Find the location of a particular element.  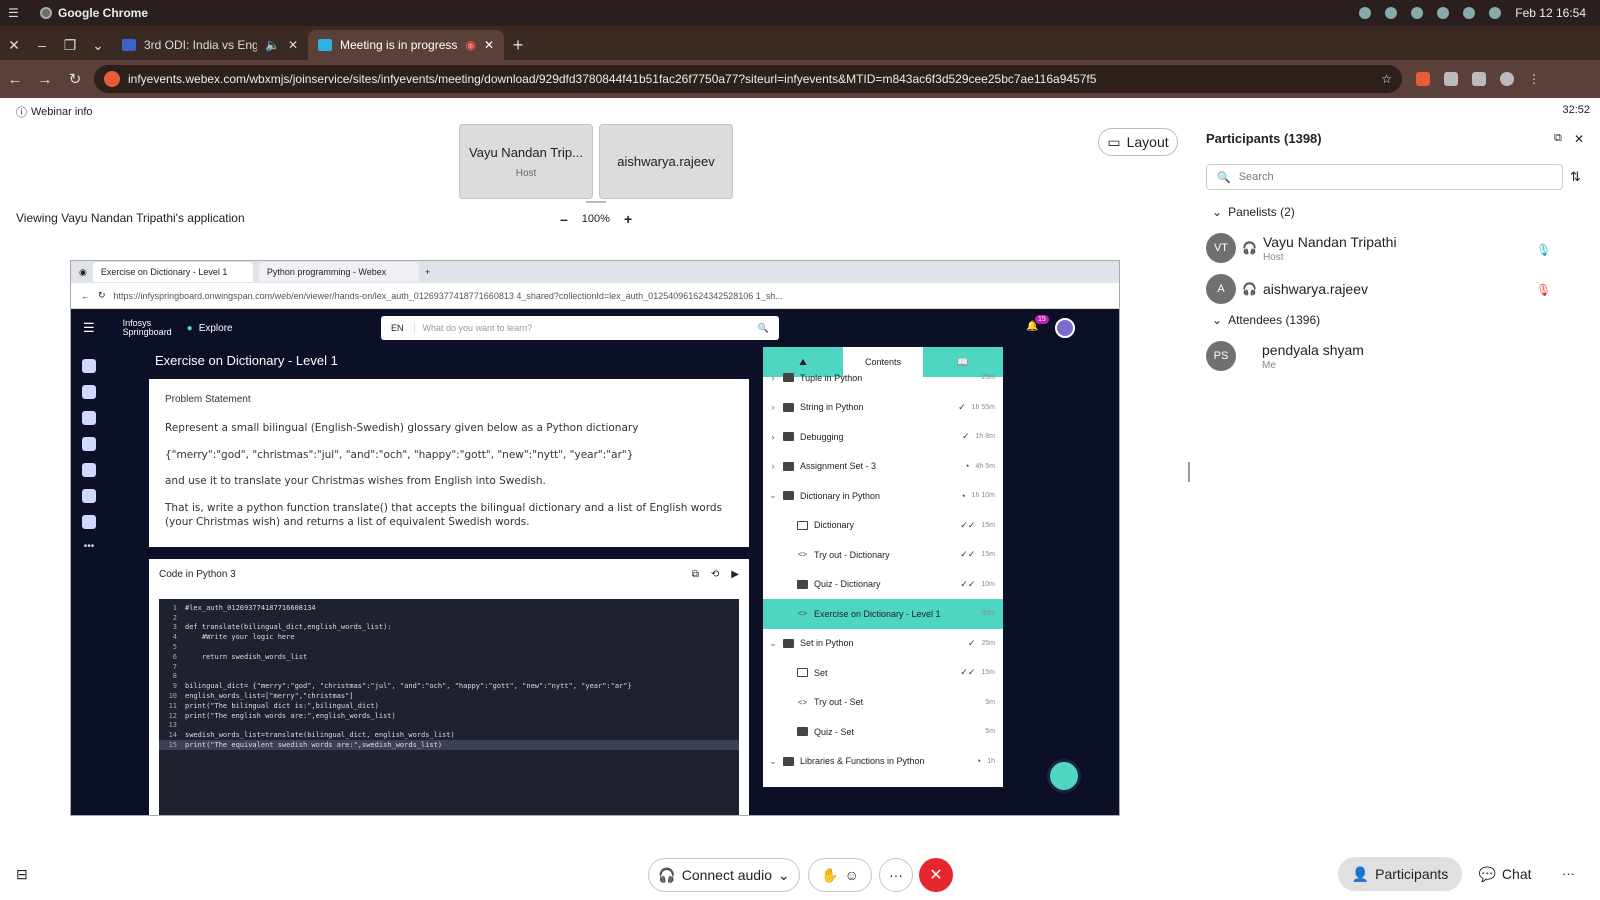

reload-icon: ↻ is located at coordinates (75, 79).